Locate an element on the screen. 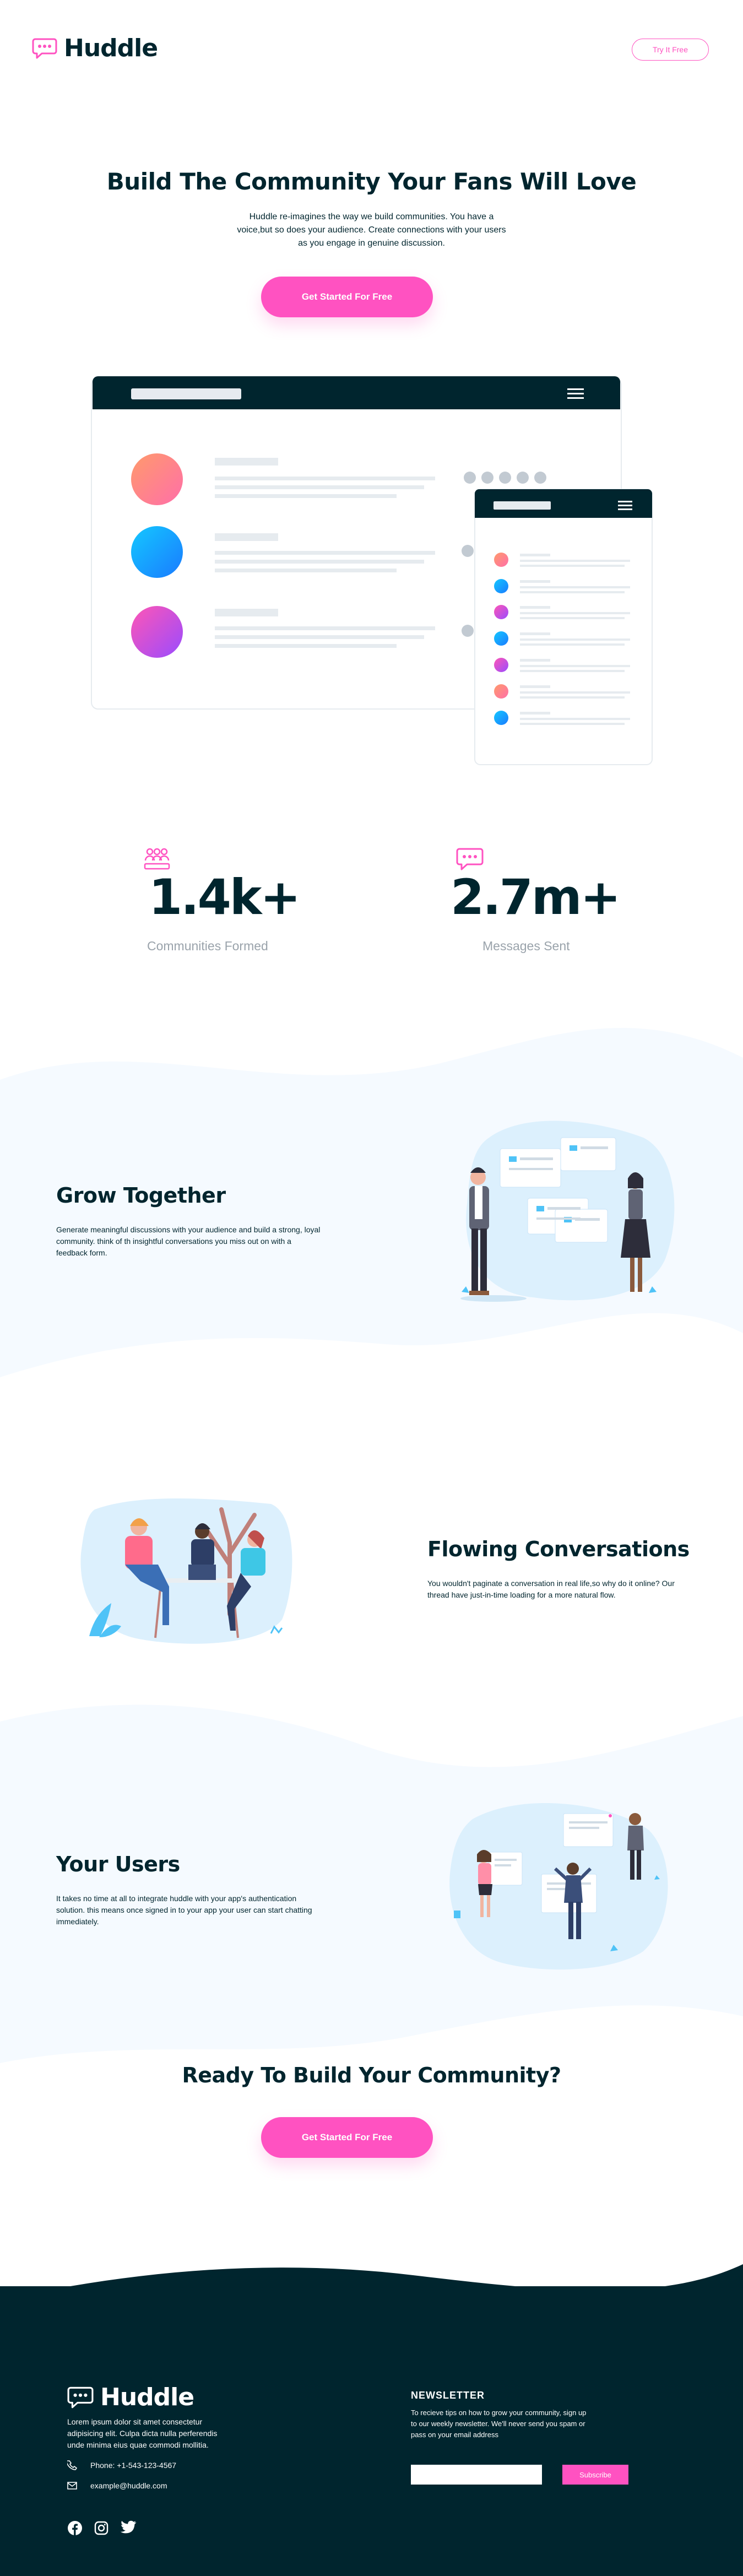  footer-phone-text: Phone: +1-543-123-4567 is located at coordinates (133, 2466).